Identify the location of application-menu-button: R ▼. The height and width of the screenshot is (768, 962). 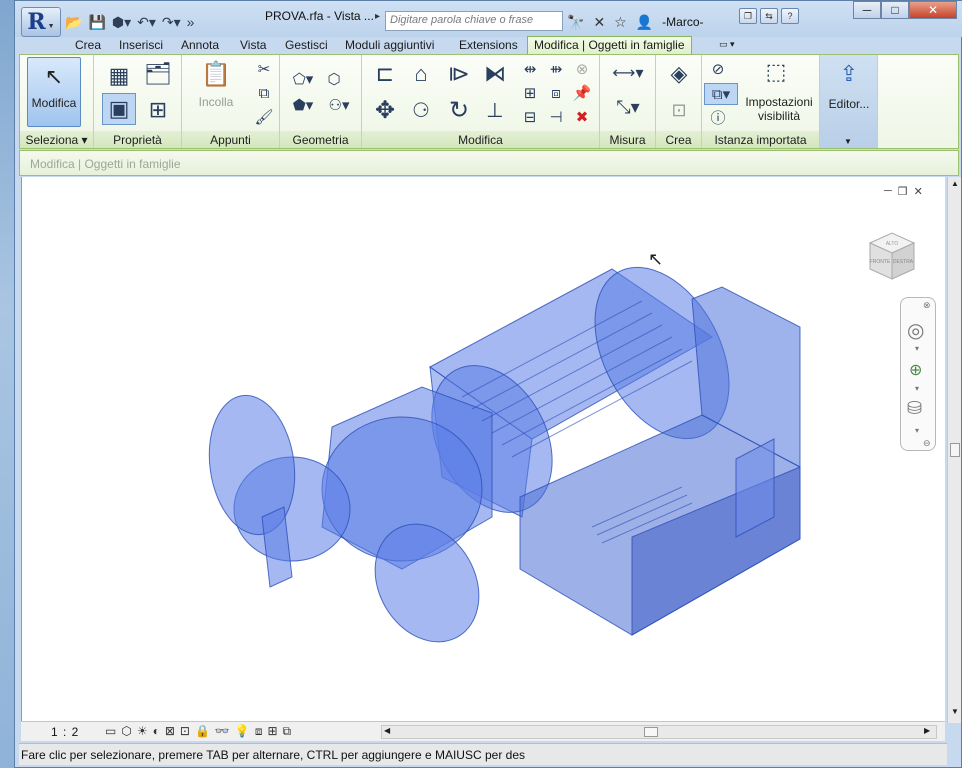
(41, 22).